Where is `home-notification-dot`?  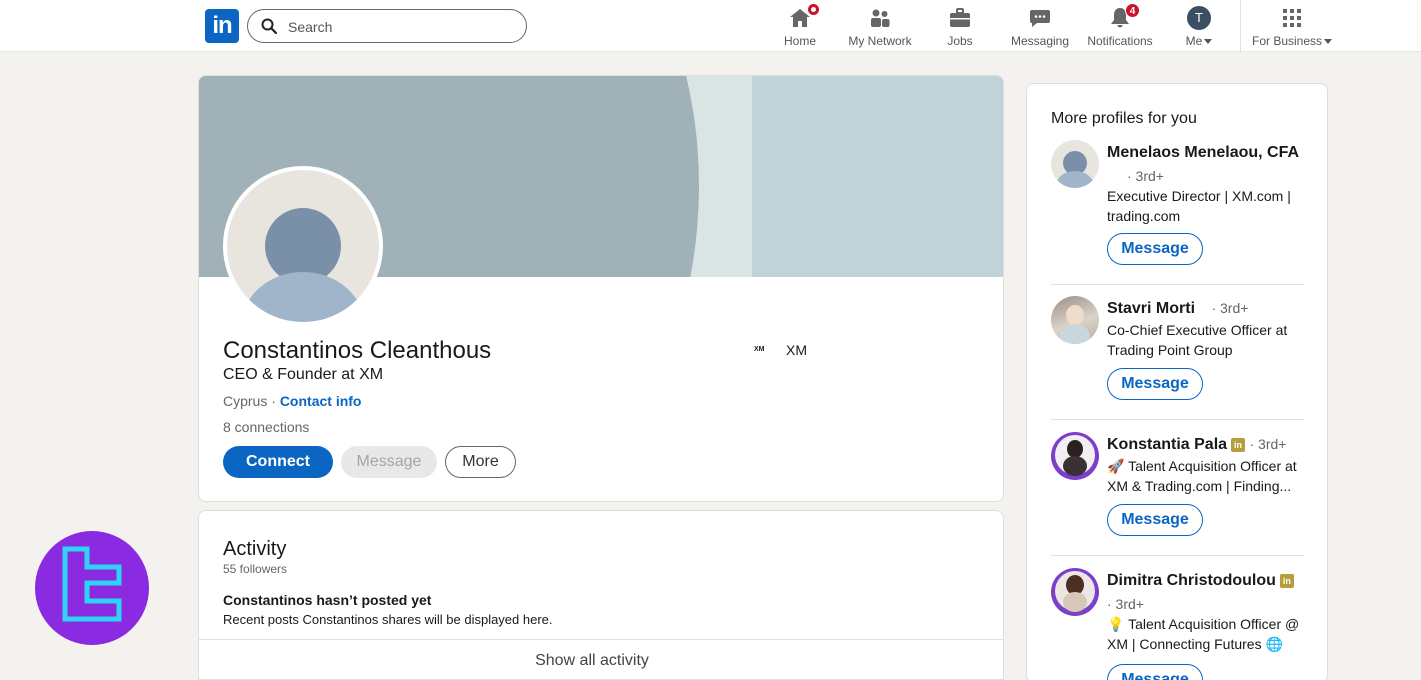
home-notification-dot is located at coordinates (813, 9).